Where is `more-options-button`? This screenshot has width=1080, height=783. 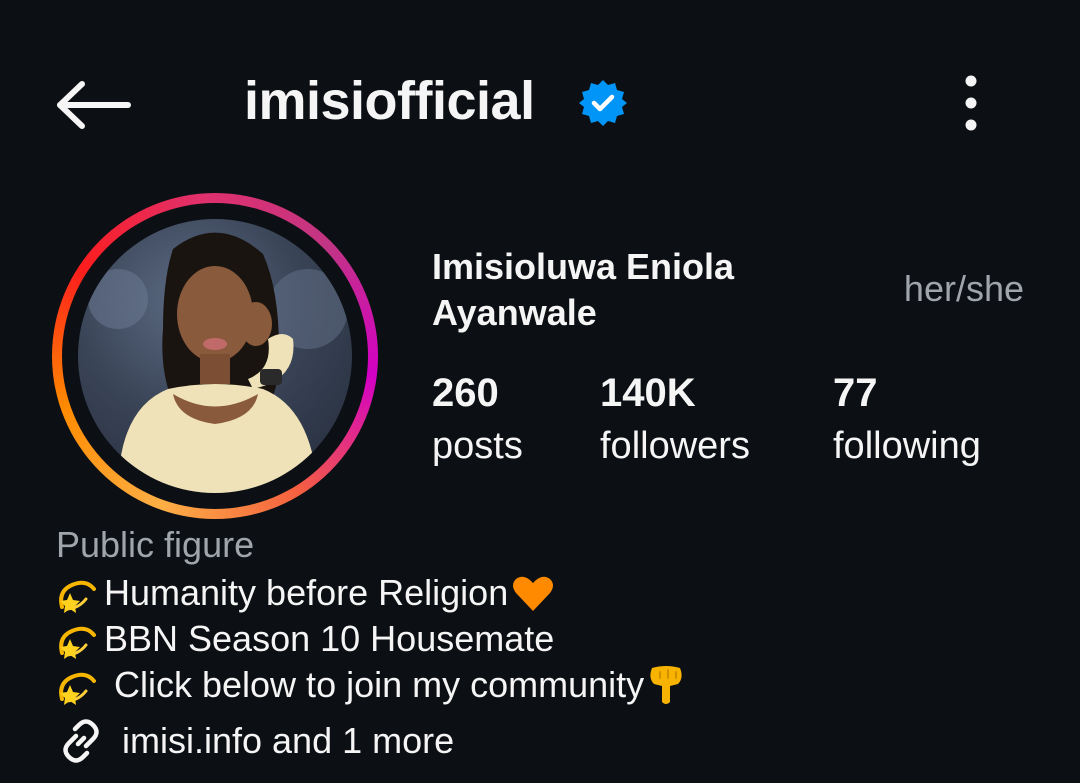
more-options-button is located at coordinates (971, 103).